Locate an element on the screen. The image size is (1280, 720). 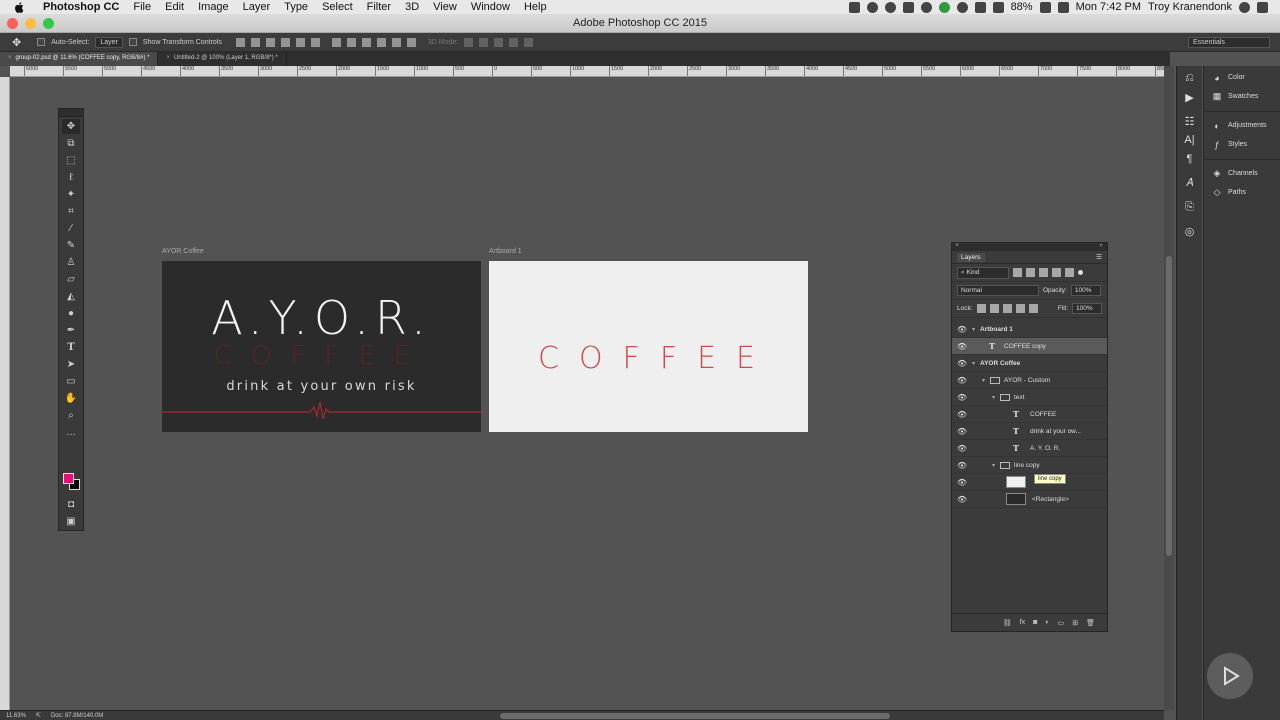
menu-help: Help is located at coordinates (535, 7).